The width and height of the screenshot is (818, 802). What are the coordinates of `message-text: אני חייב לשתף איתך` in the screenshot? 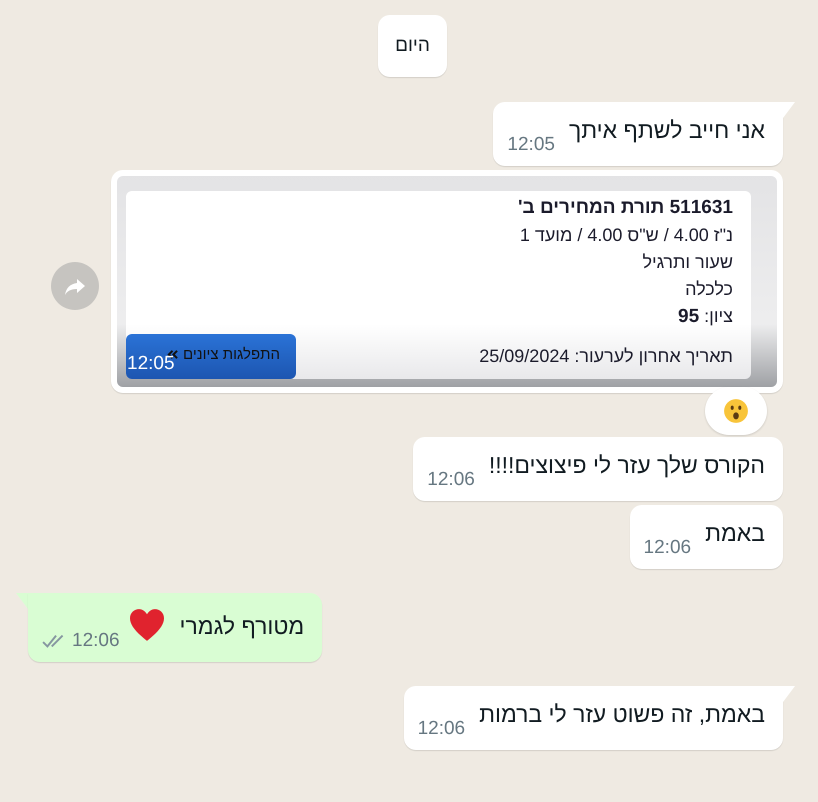 It's located at (666, 130).